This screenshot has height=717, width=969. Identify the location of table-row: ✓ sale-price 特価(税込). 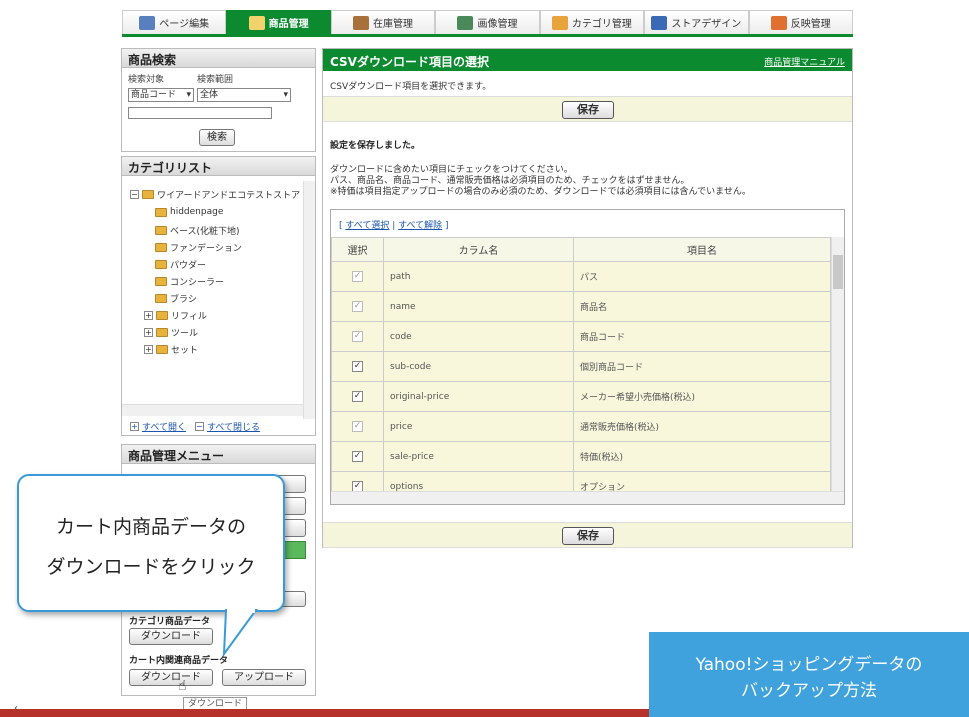
(581, 456).